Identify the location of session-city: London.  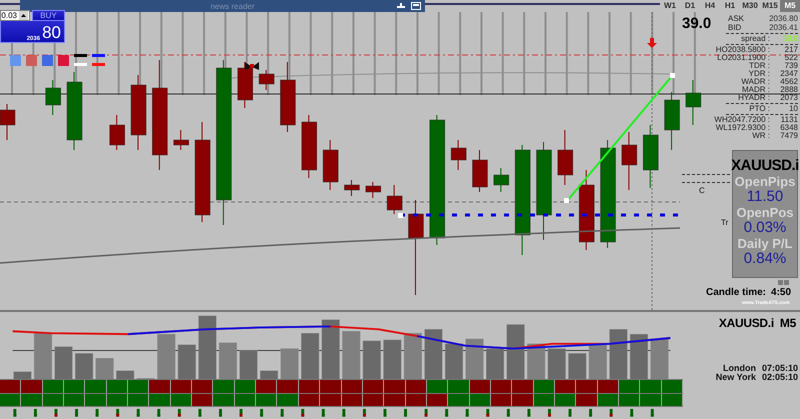
(739, 368).